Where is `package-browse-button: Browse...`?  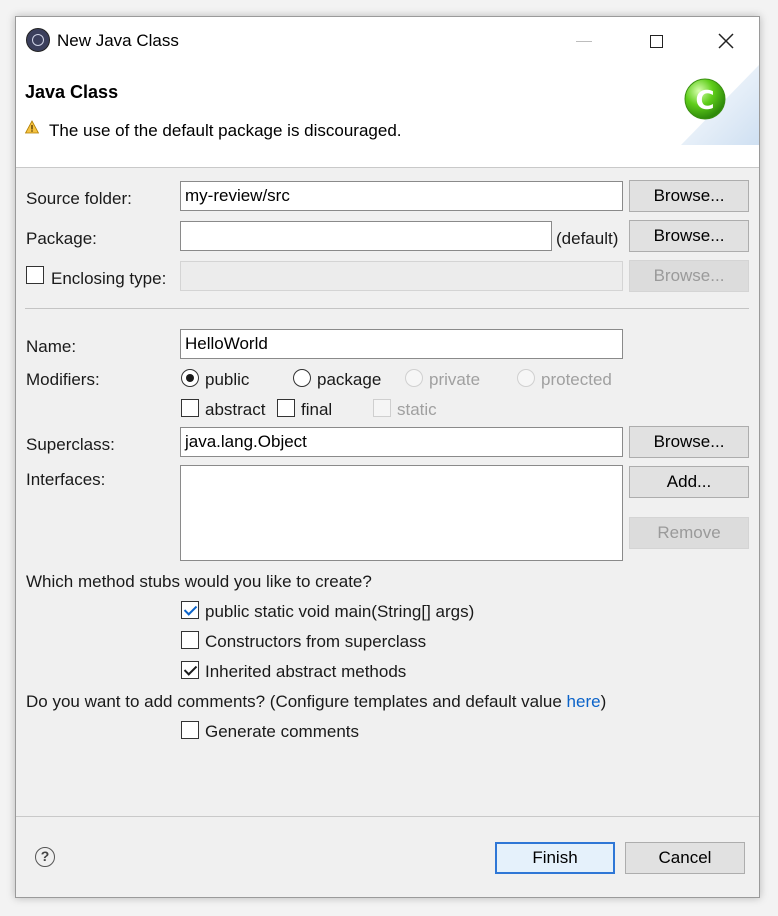 package-browse-button: Browse... is located at coordinates (689, 236).